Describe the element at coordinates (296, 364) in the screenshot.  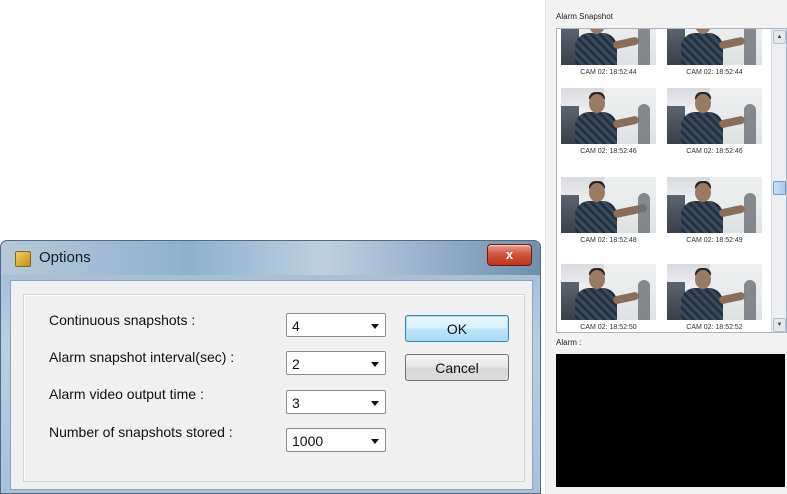
I see `select-value: 2` at that location.